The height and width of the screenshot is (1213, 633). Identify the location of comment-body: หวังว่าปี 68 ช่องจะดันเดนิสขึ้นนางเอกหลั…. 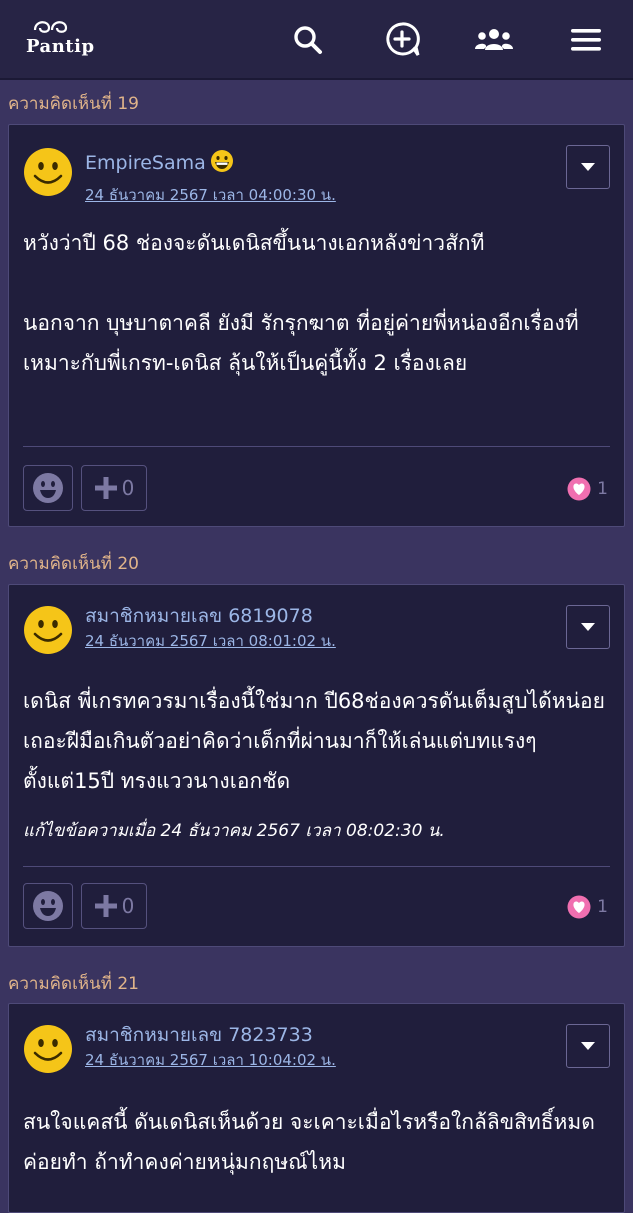
(316, 303).